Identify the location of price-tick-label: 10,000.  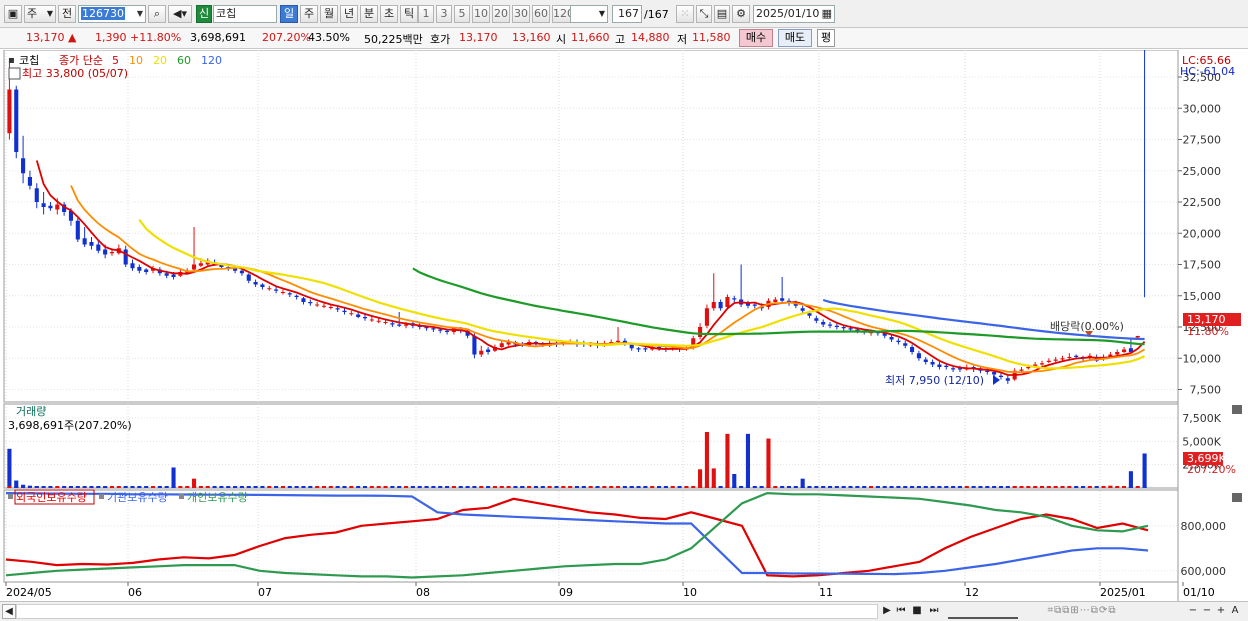
(1202, 358).